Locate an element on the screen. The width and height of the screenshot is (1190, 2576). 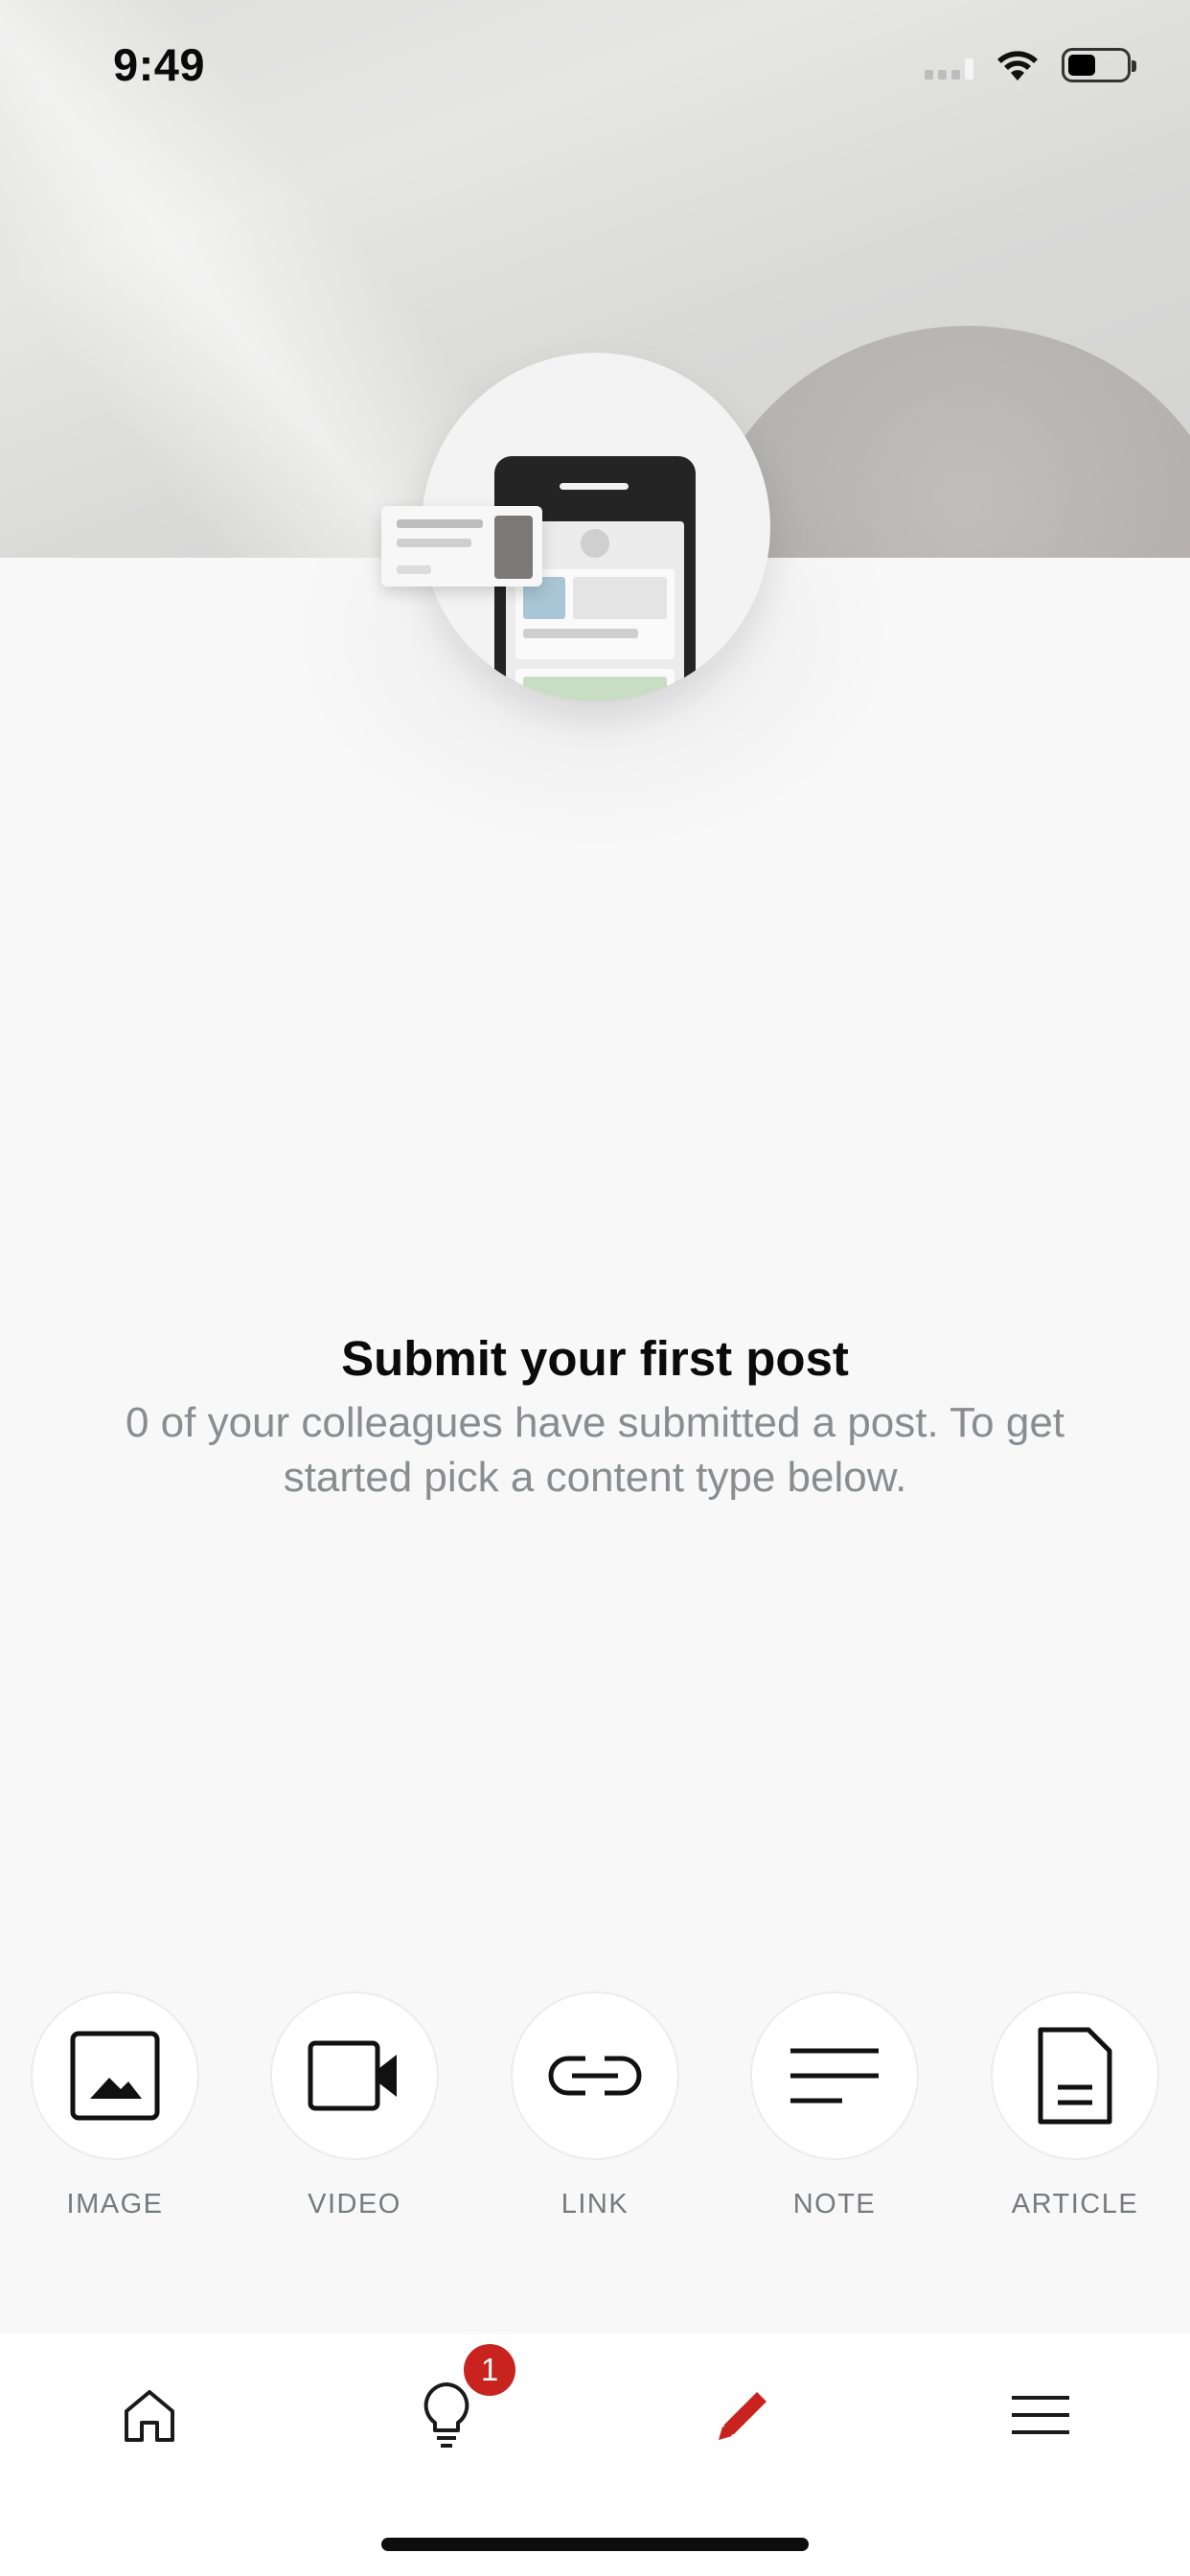
tab-home is located at coordinates (150, 2415).